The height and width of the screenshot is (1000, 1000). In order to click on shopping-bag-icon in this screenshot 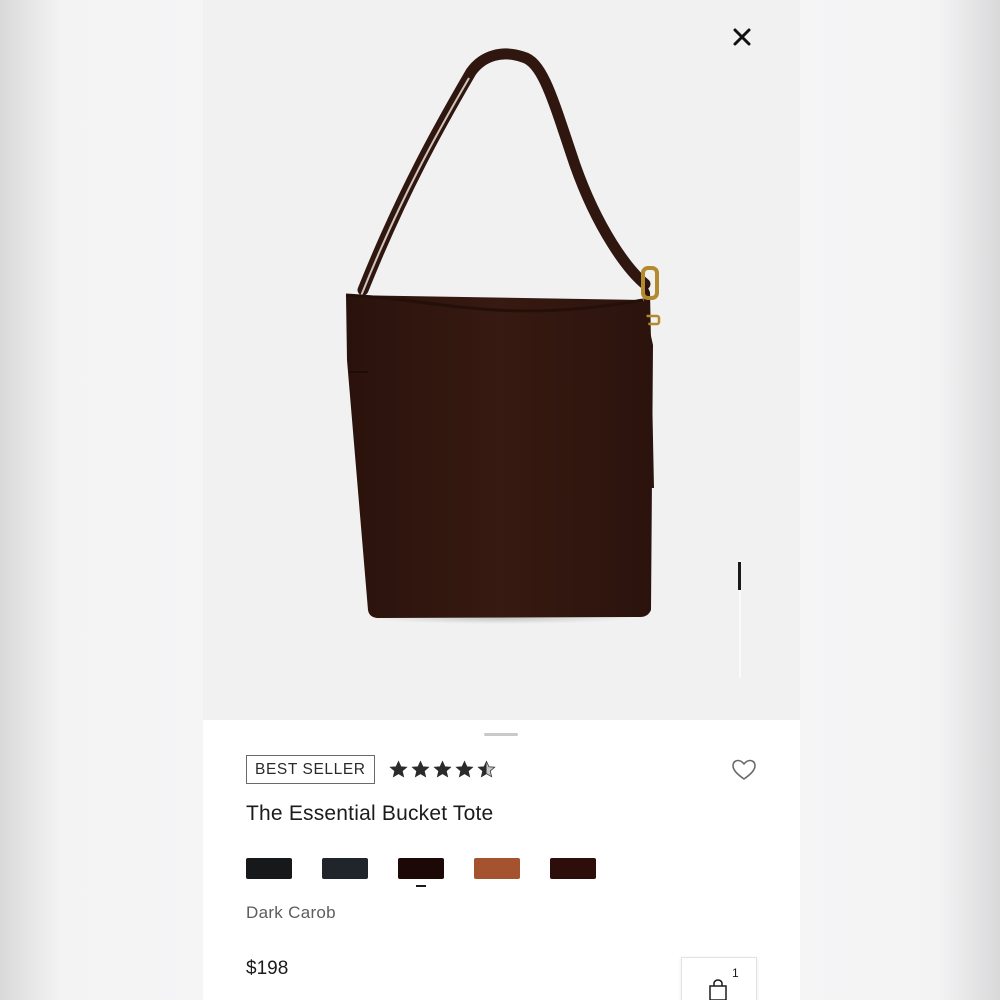, I will do `click(718, 989)`.